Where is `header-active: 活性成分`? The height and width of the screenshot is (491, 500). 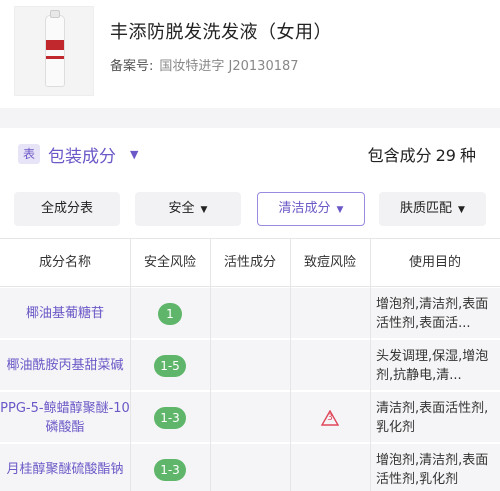
header-active: 活性成分 is located at coordinates (249, 262).